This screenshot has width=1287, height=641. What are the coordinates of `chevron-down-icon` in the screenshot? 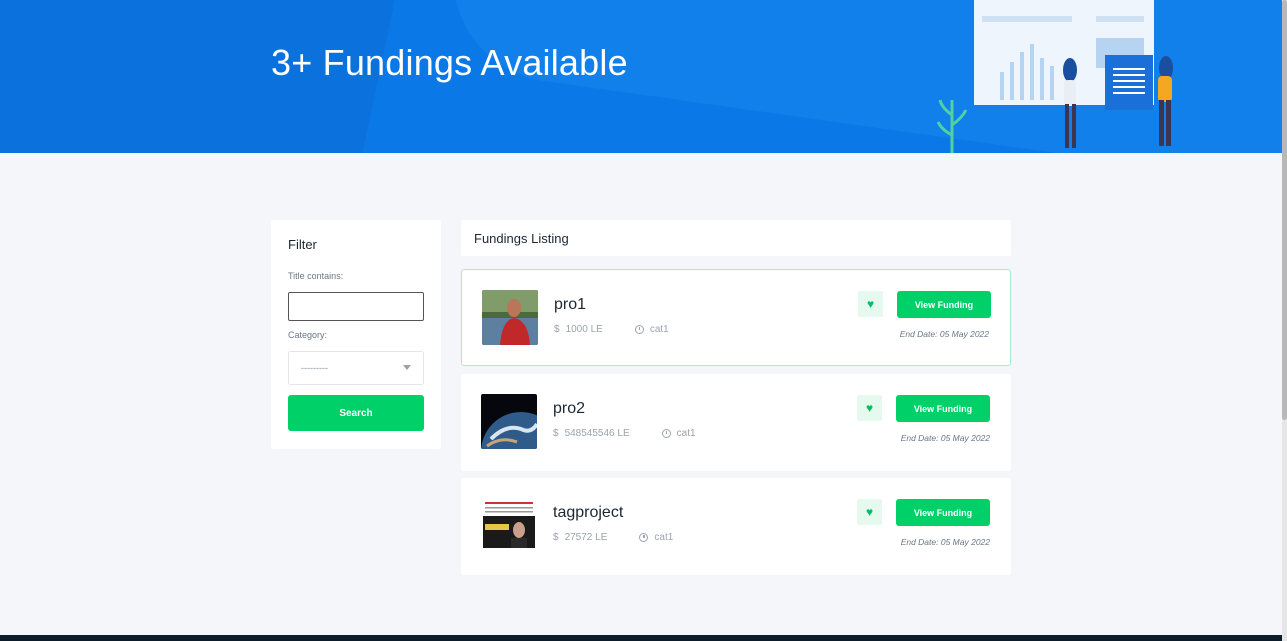 It's located at (407, 367).